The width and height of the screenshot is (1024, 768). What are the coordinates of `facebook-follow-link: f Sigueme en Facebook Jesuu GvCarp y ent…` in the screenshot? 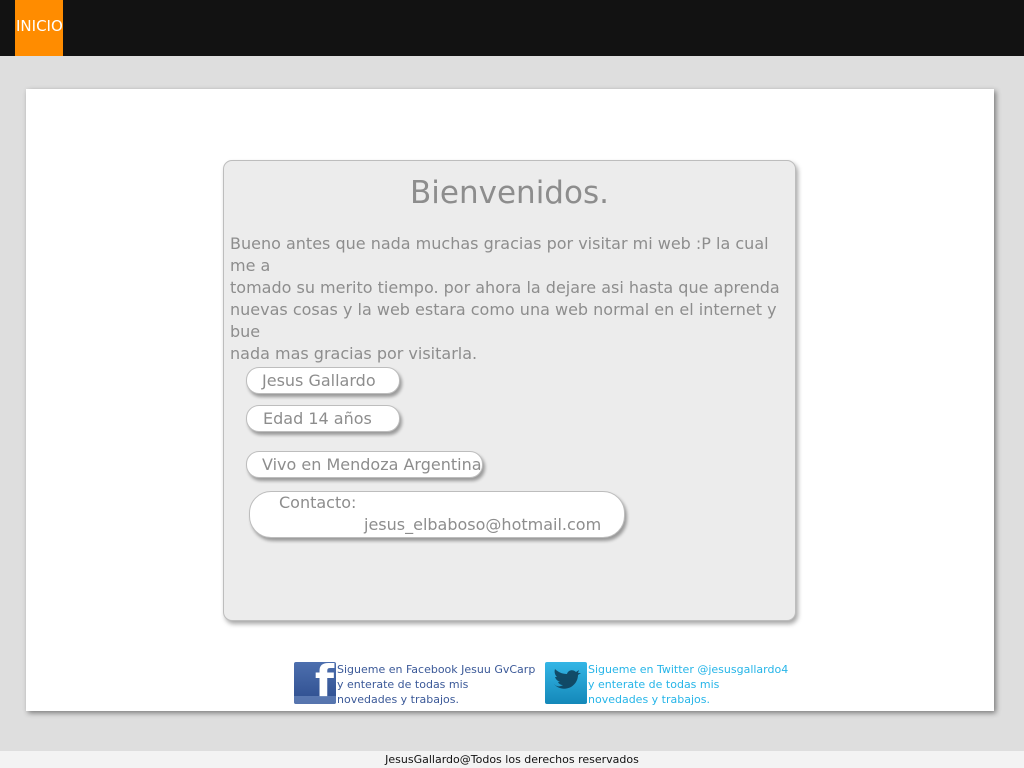 It's located at (414, 684).